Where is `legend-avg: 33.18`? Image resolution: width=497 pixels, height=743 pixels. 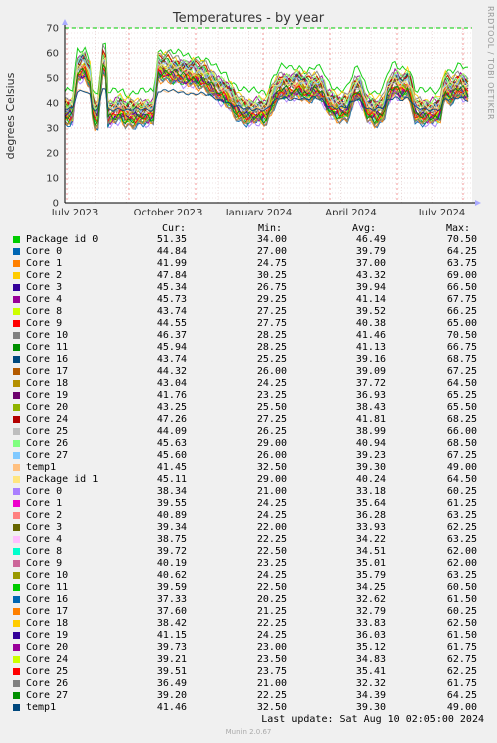
legend-avg: 33.18 is located at coordinates (370, 491).